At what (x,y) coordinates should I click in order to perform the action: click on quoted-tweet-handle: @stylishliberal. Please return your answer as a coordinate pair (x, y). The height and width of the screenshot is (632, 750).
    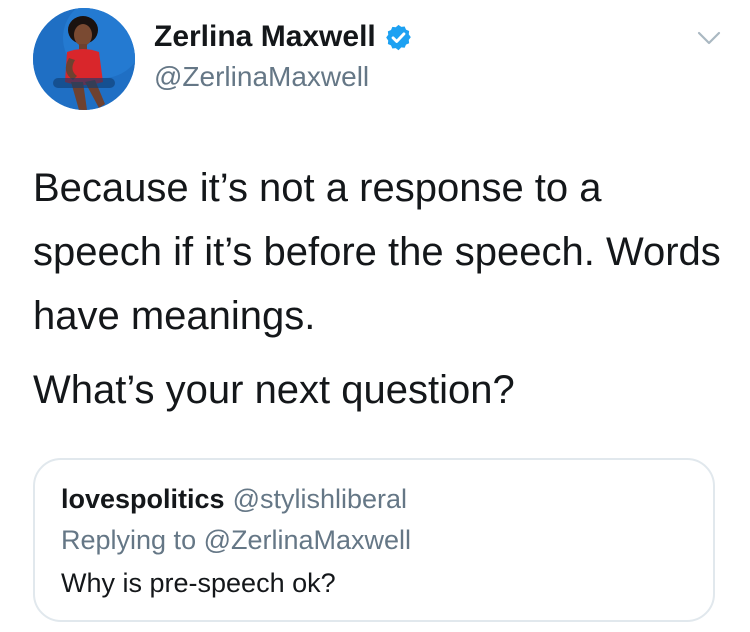
    Looking at the image, I should click on (320, 499).